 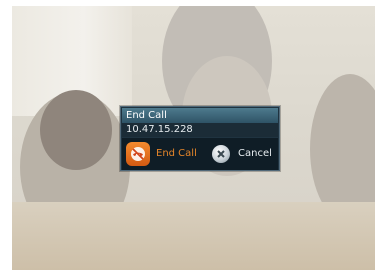 I want to click on dialog-actions: End Call Cancel, so click(x=200, y=154).